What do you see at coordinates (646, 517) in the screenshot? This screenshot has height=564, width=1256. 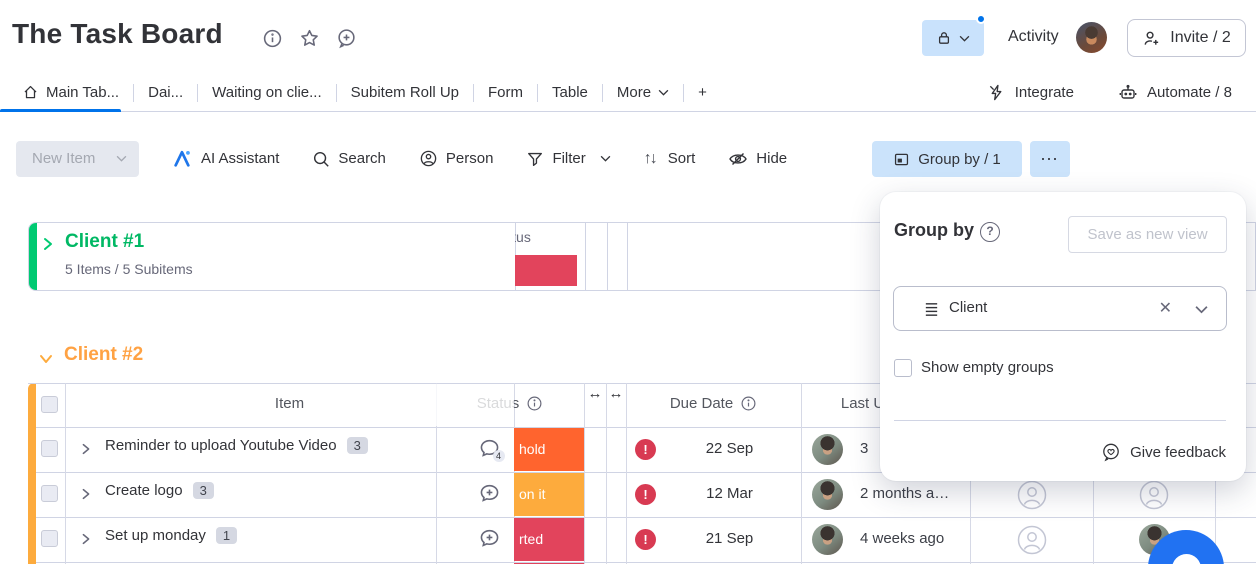 I see `row-divider` at bounding box center [646, 517].